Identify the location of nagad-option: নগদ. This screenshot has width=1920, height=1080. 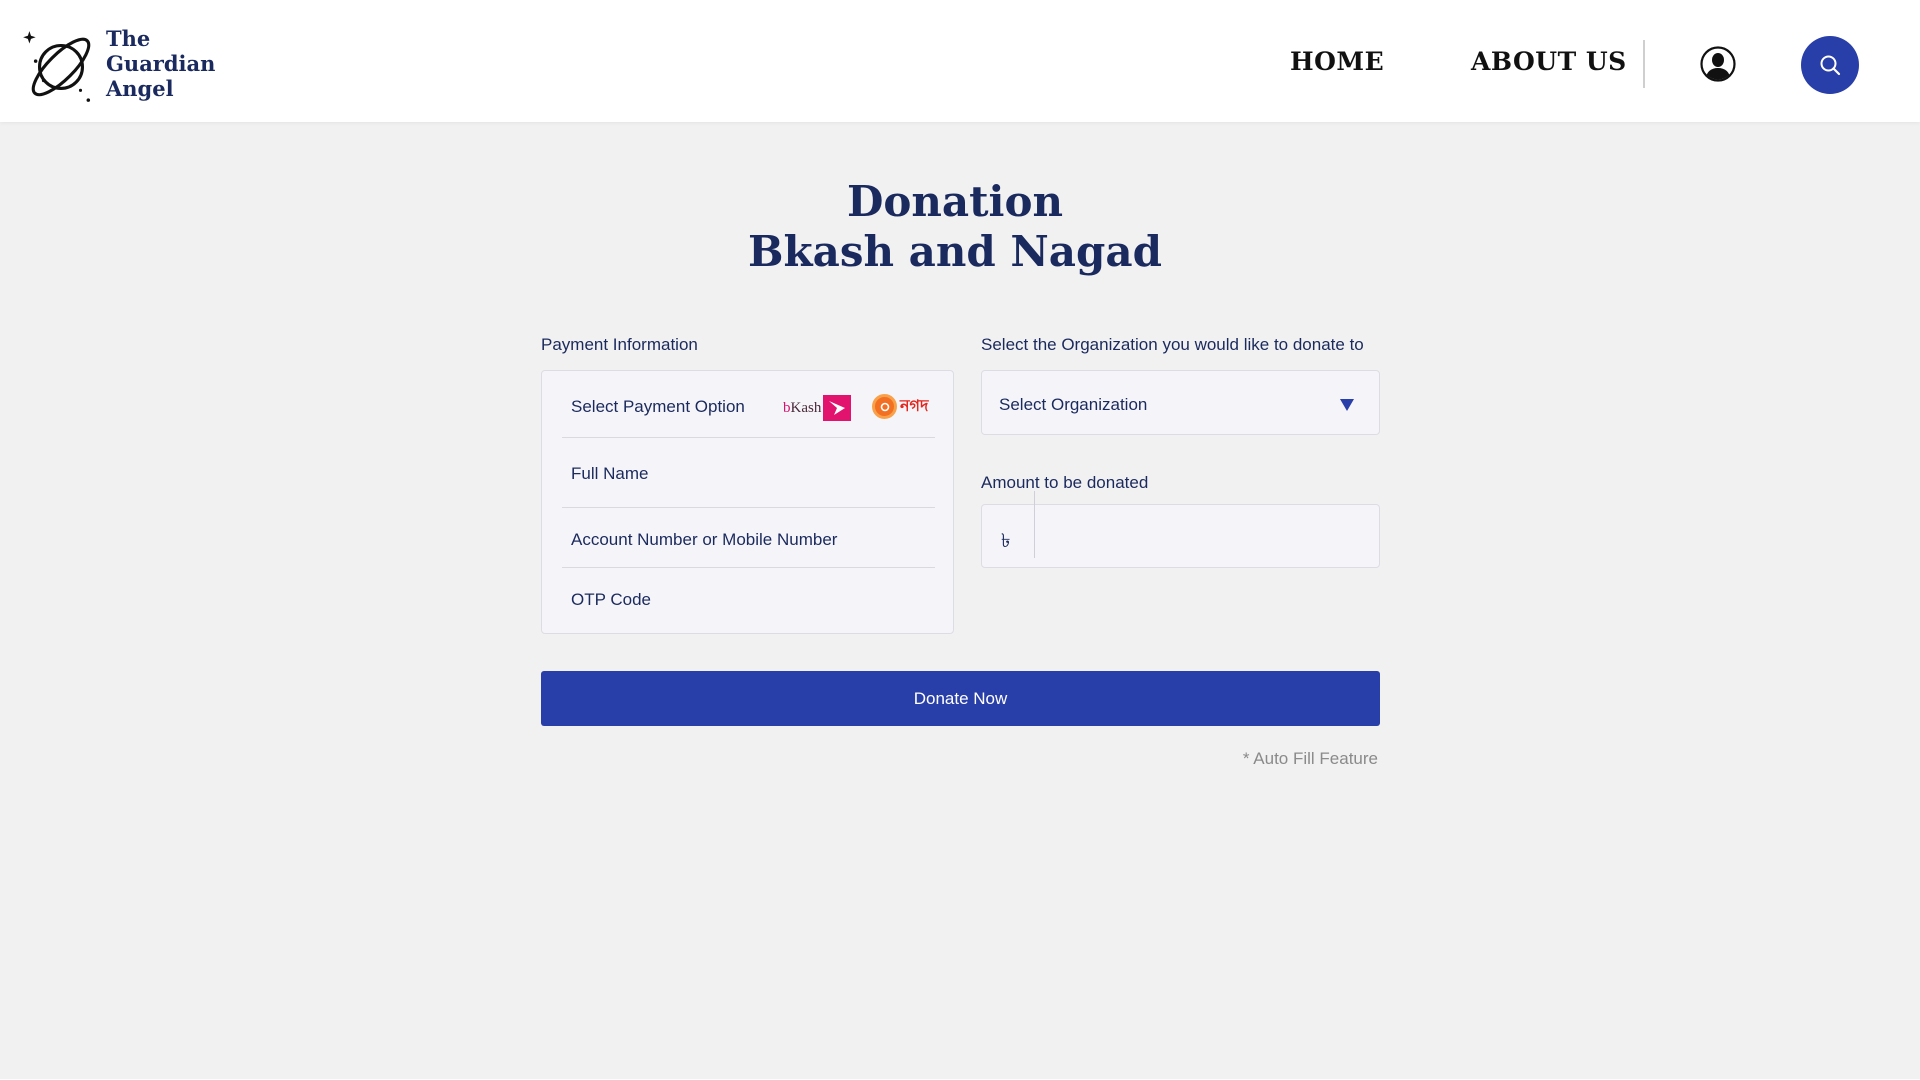
(900, 406).